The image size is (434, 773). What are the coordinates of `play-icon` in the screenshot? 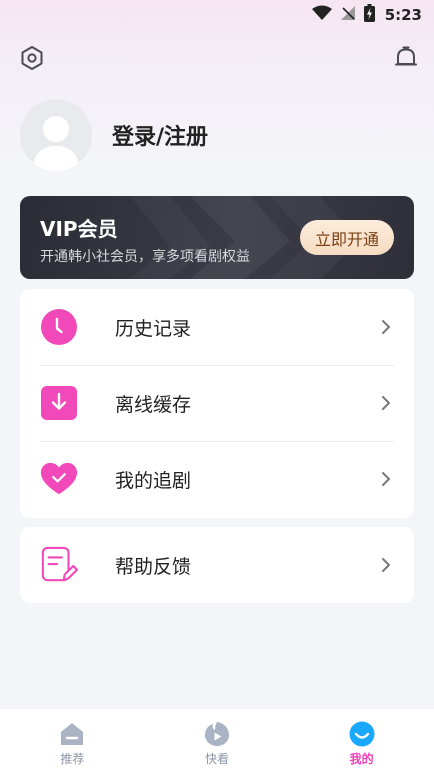 It's located at (217, 734).